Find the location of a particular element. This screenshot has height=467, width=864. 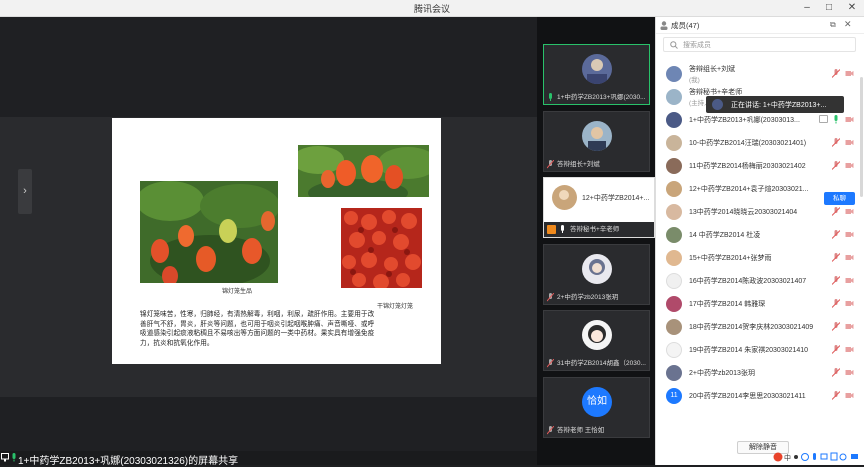

member-row: 16中药学ZB2014陈政波20303021407 is located at coordinates (758, 281).